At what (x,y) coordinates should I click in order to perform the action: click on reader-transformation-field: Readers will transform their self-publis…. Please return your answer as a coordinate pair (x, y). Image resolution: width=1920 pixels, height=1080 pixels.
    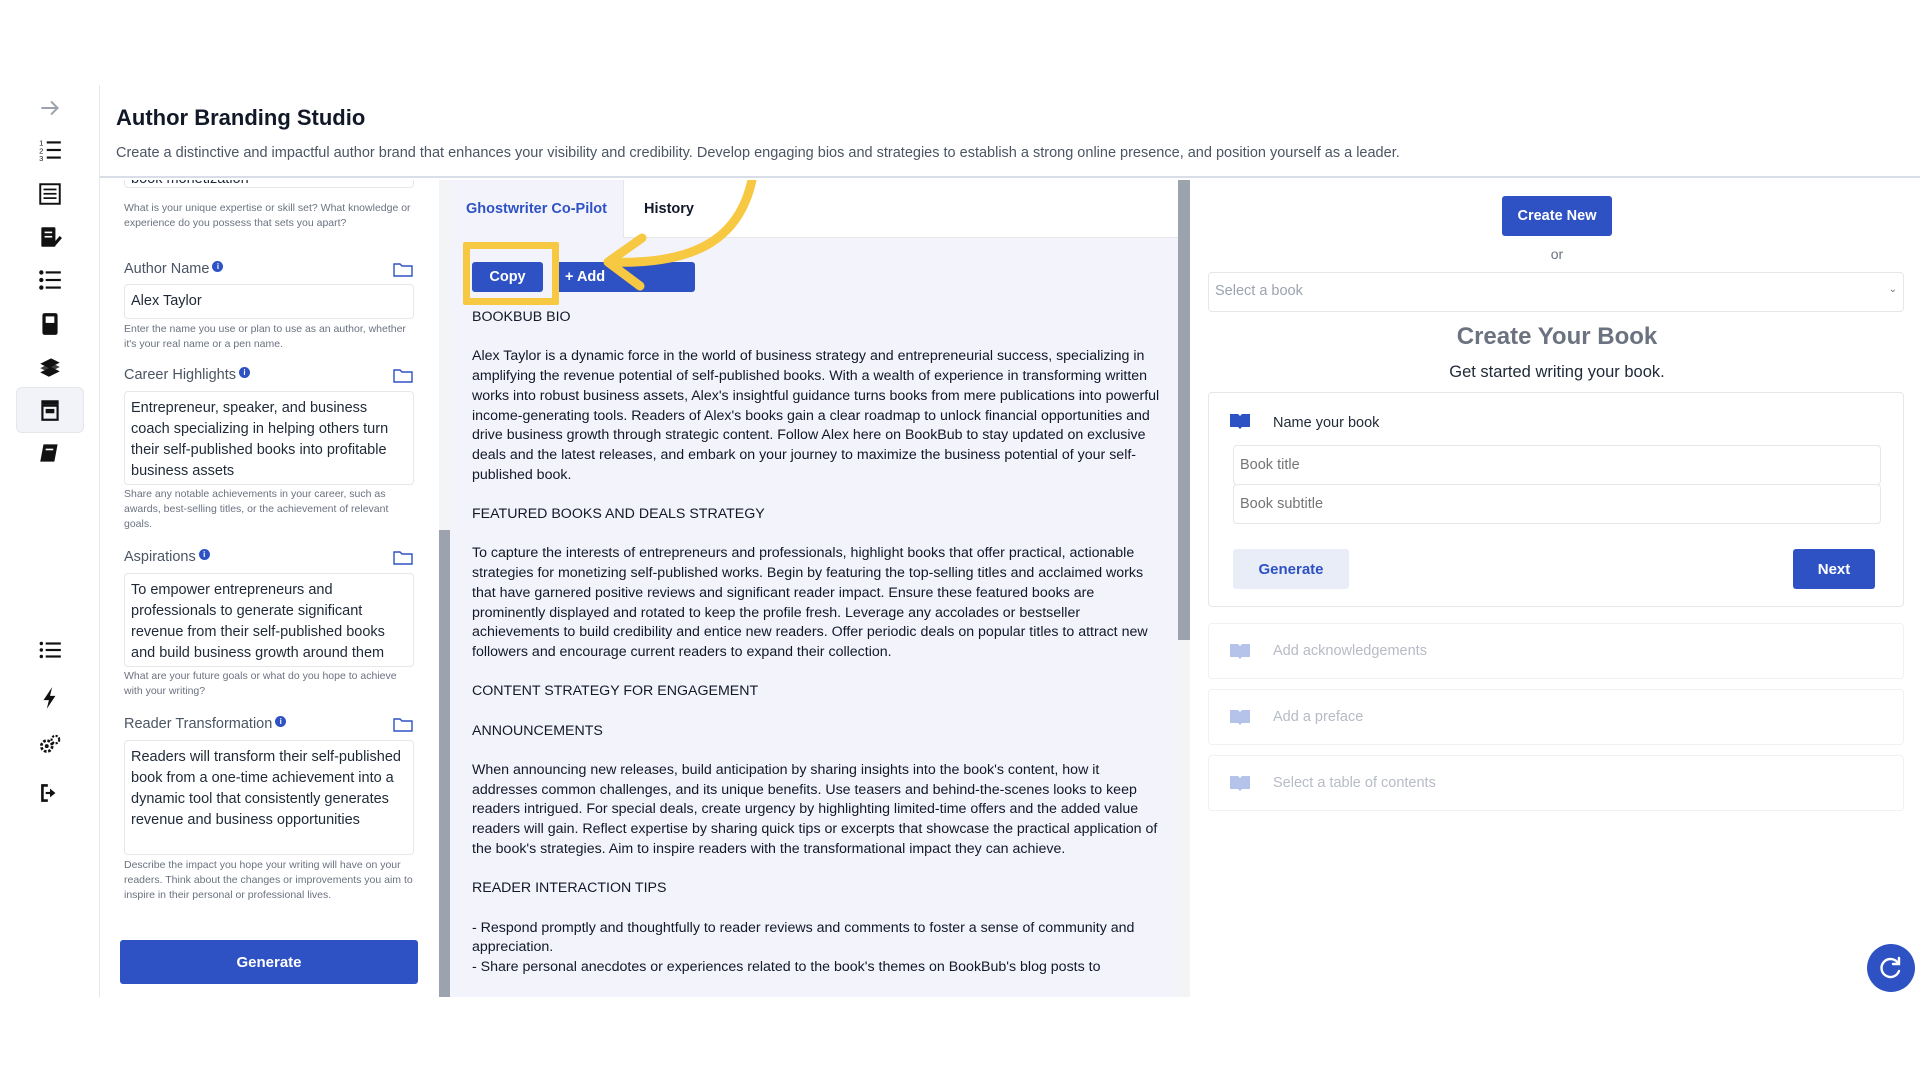
    Looking at the image, I should click on (269, 797).